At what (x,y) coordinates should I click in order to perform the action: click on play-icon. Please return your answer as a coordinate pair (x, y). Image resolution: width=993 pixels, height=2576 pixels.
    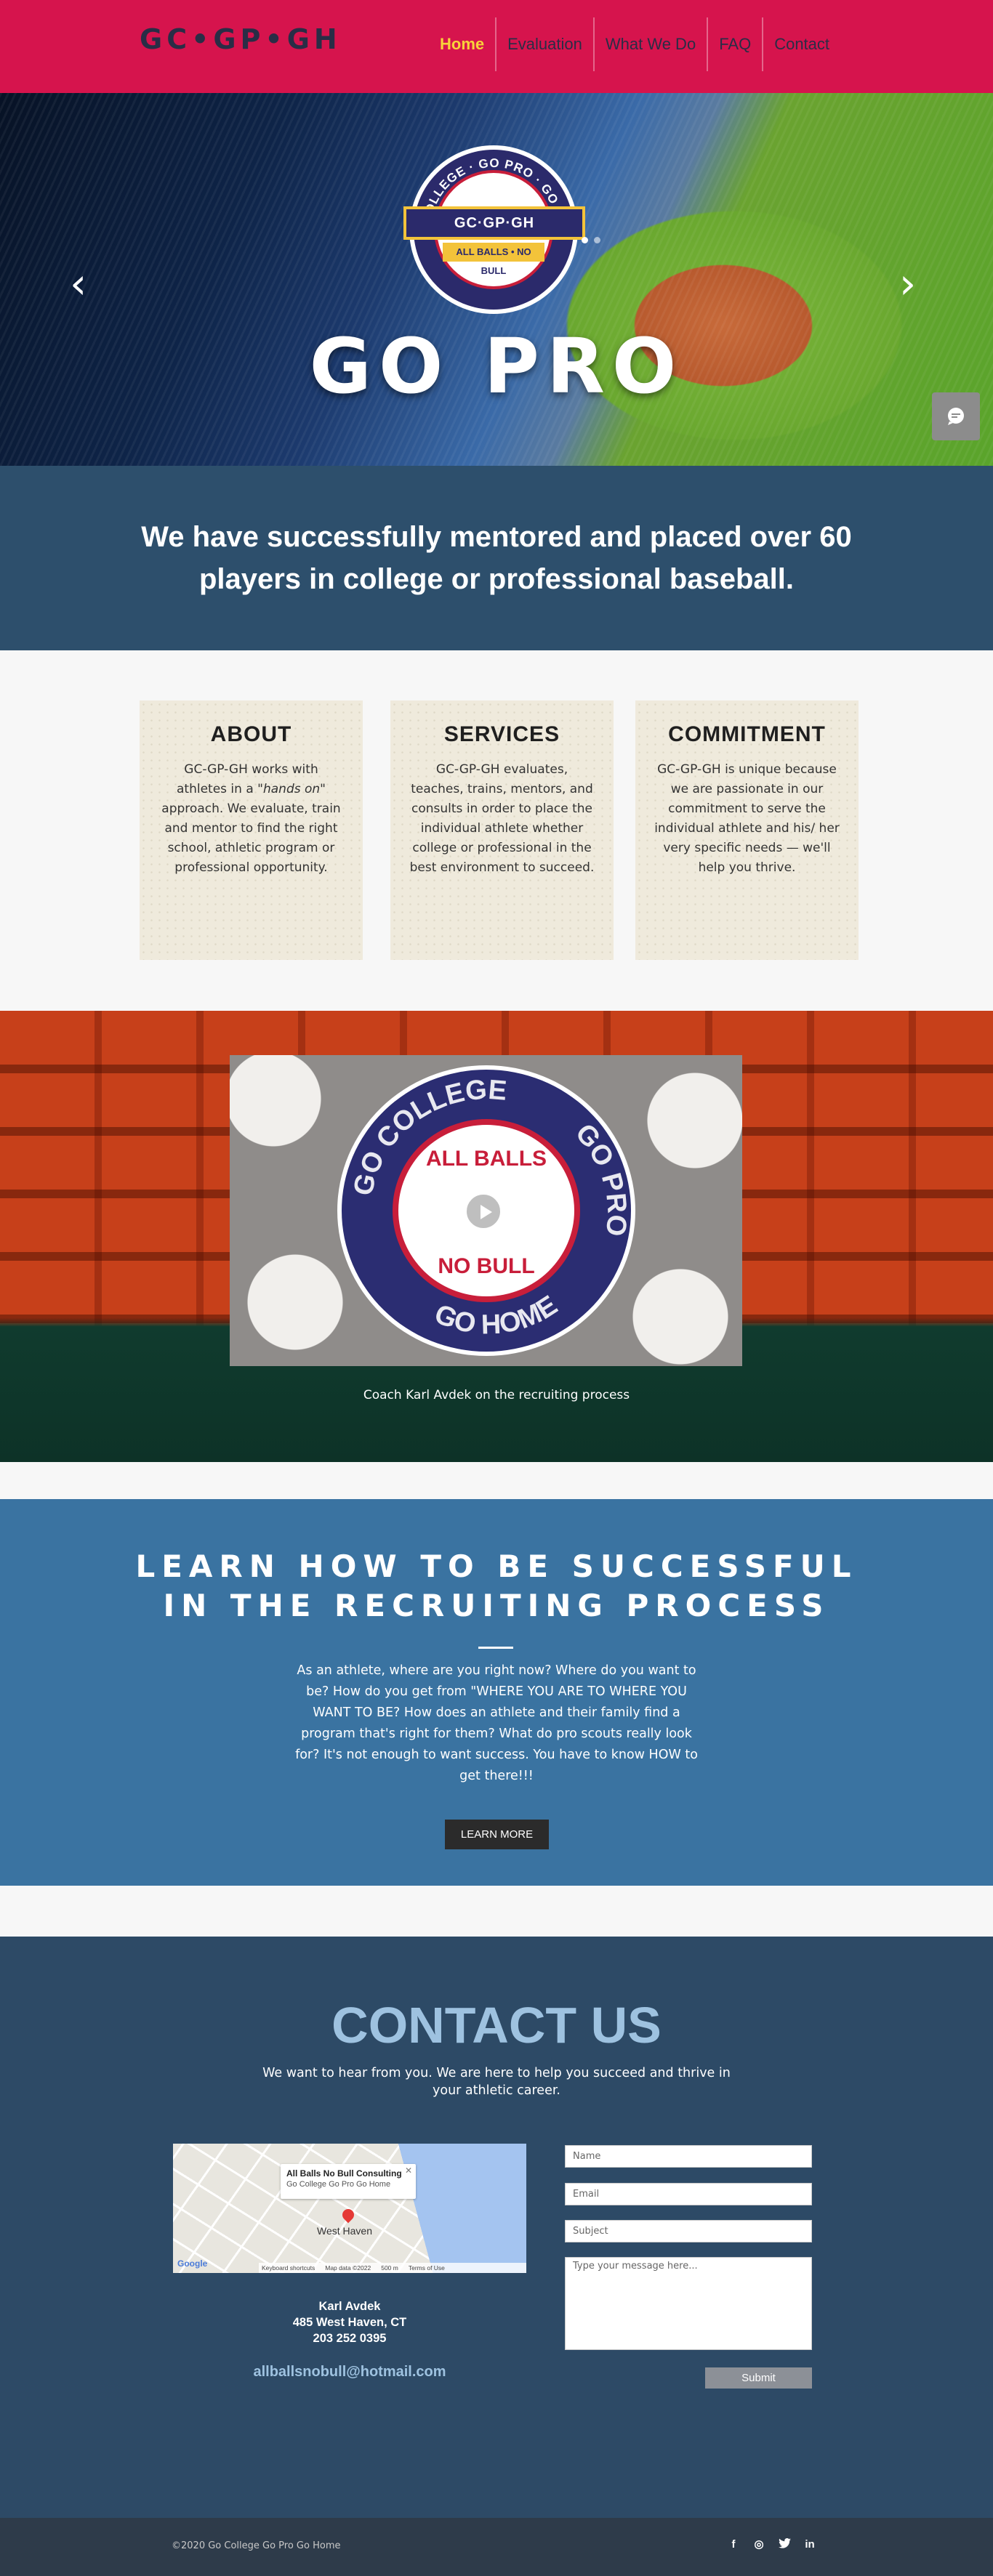
    Looking at the image, I should click on (483, 1212).